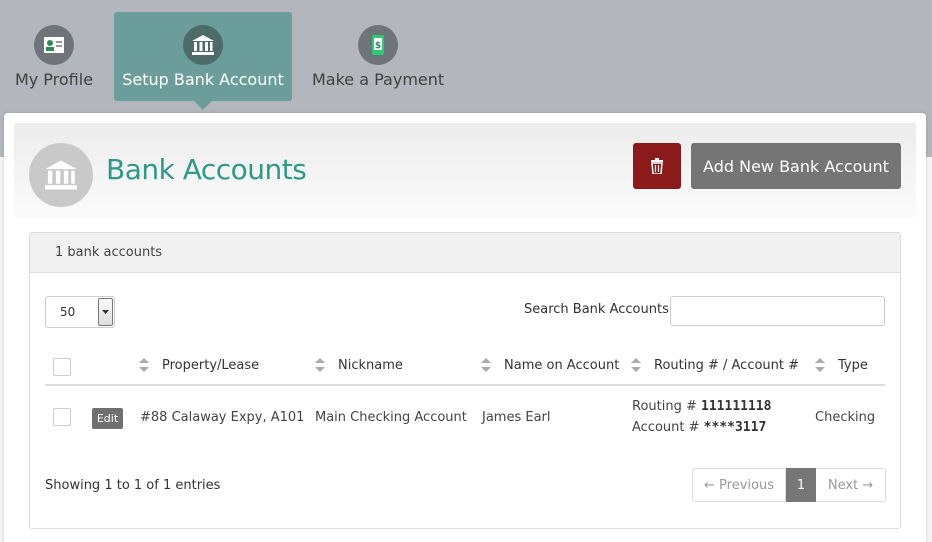  I want to click on pagination: ← Previous 1 Next →, so click(789, 485).